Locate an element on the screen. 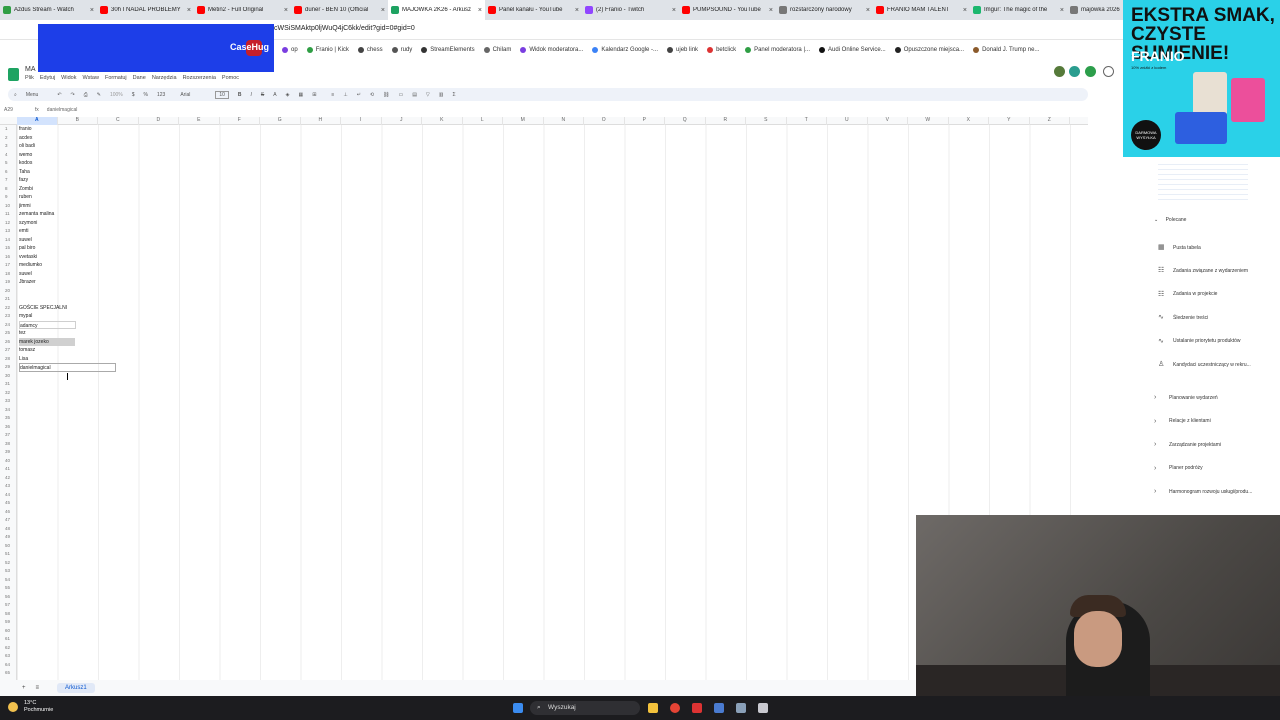 The width and height of the screenshot is (1280, 720). start-icon is located at coordinates (518, 708).